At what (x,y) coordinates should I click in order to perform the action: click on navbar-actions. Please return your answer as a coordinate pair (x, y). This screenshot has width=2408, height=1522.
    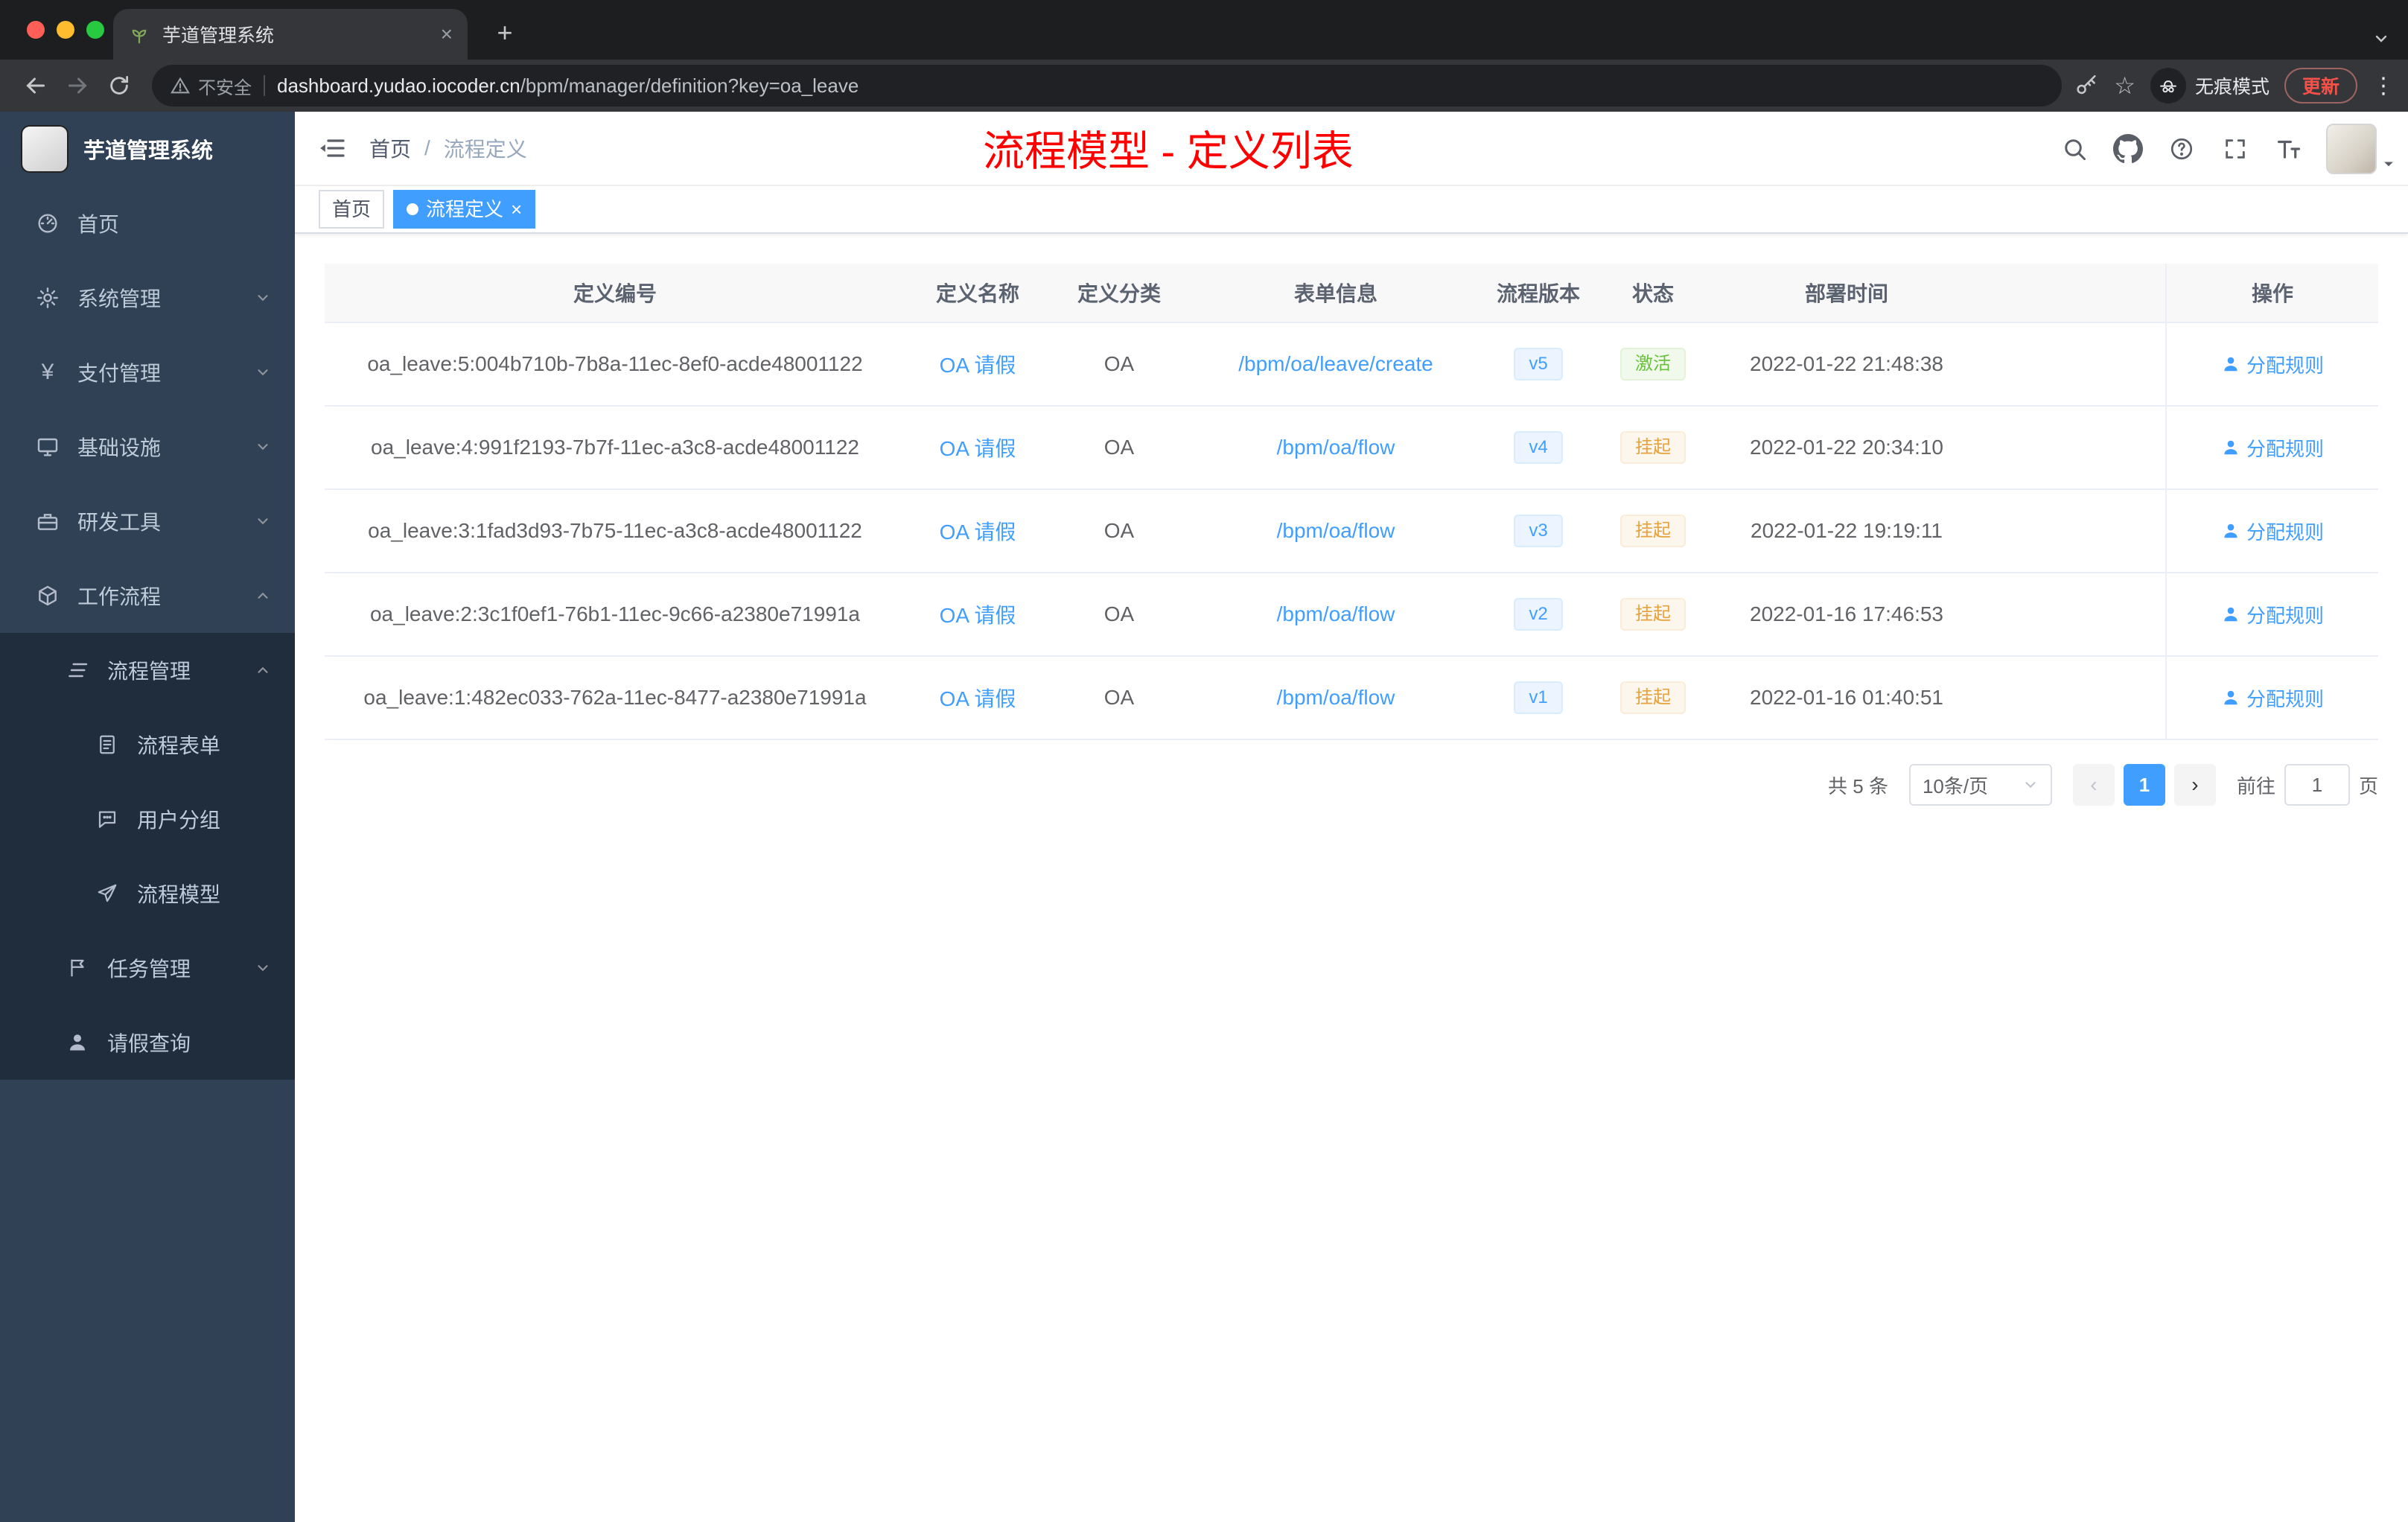
    Looking at the image, I should click on (2224, 149).